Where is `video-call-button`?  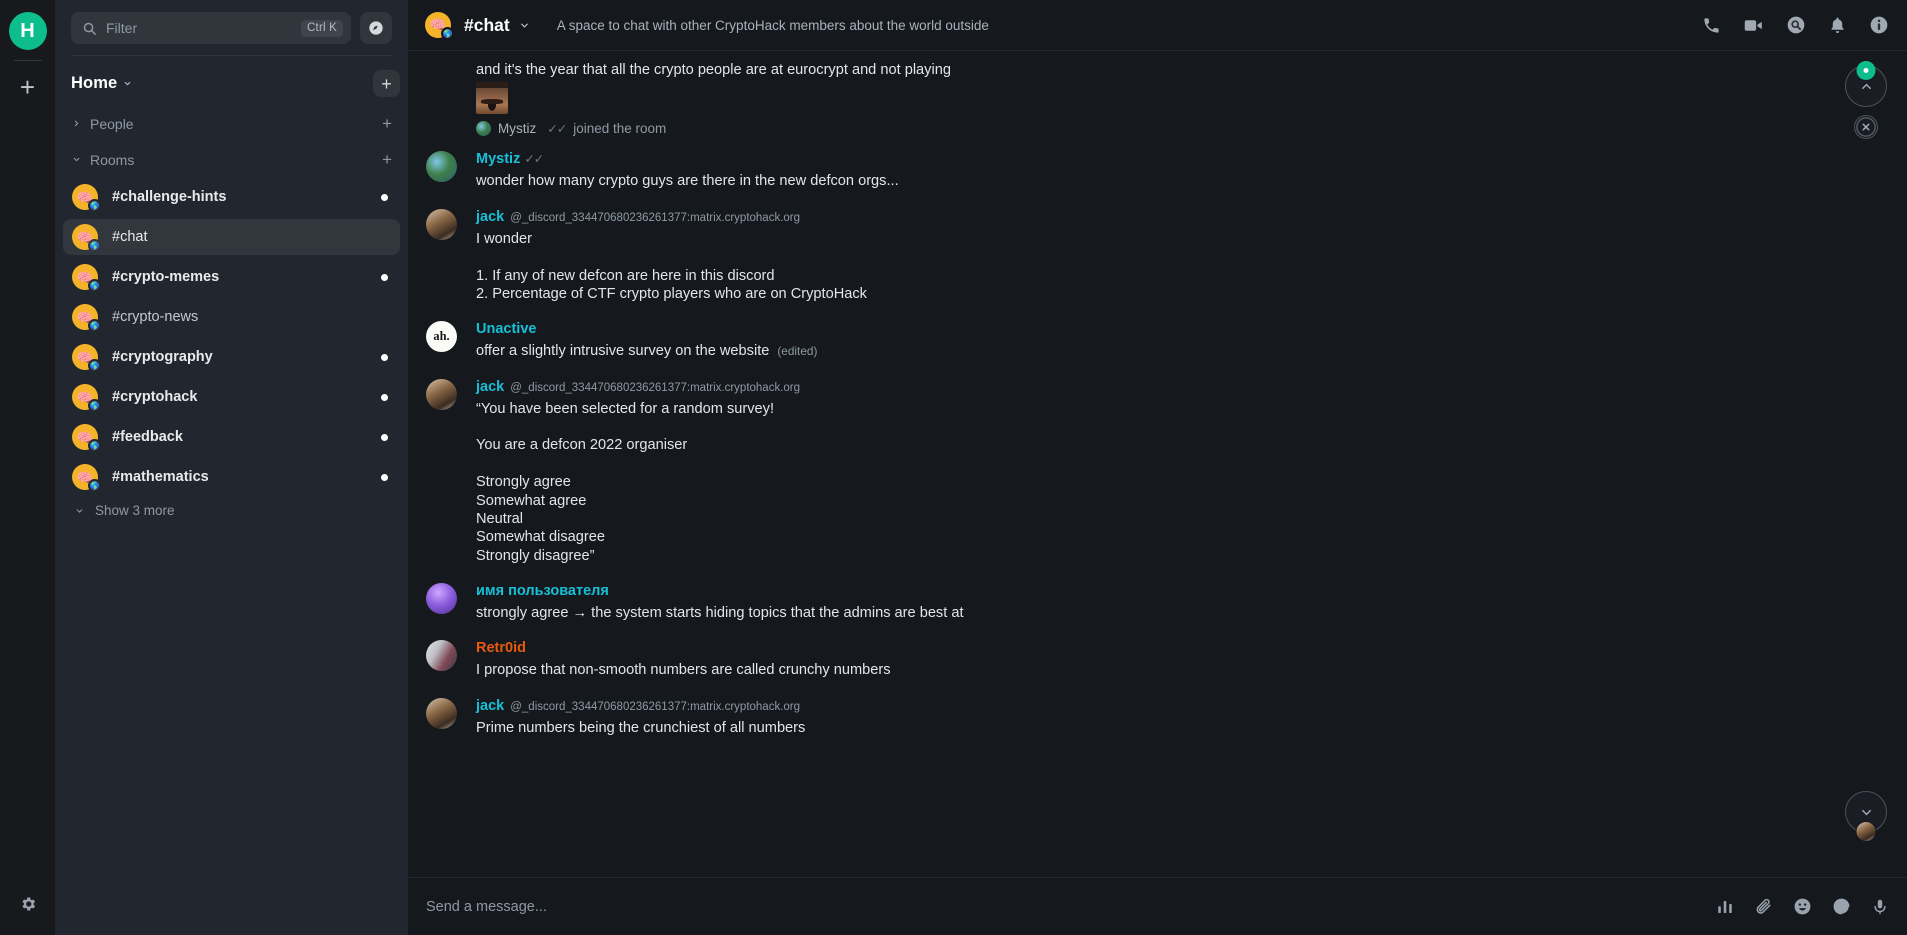 video-call-button is located at coordinates (1753, 25).